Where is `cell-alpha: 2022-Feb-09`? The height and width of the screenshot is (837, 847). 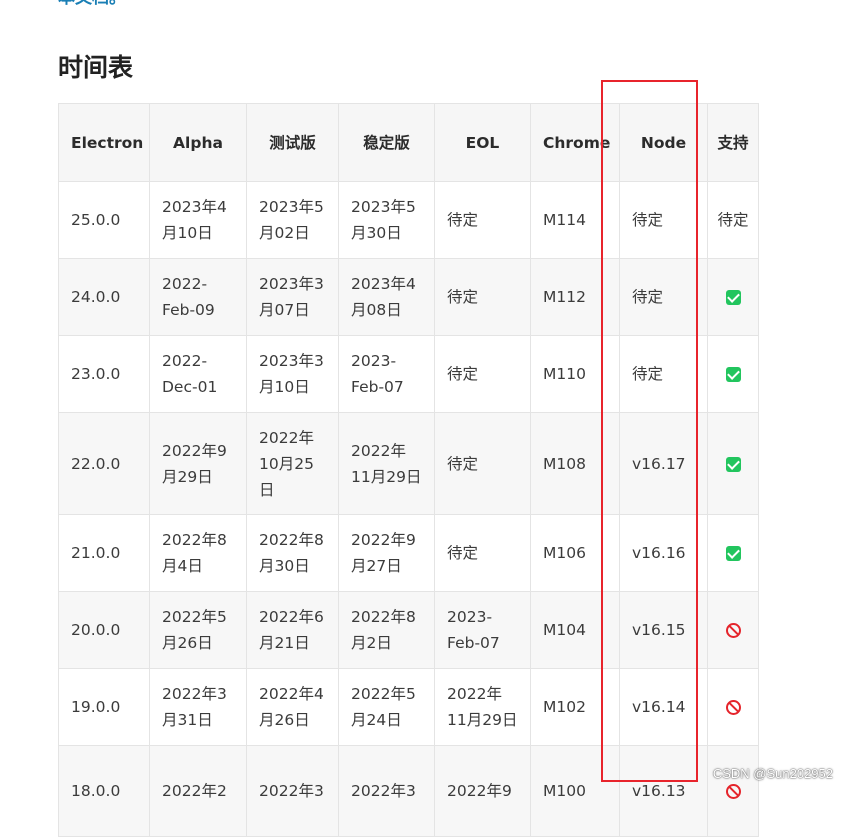
cell-alpha: 2022-Feb-09 is located at coordinates (198, 297).